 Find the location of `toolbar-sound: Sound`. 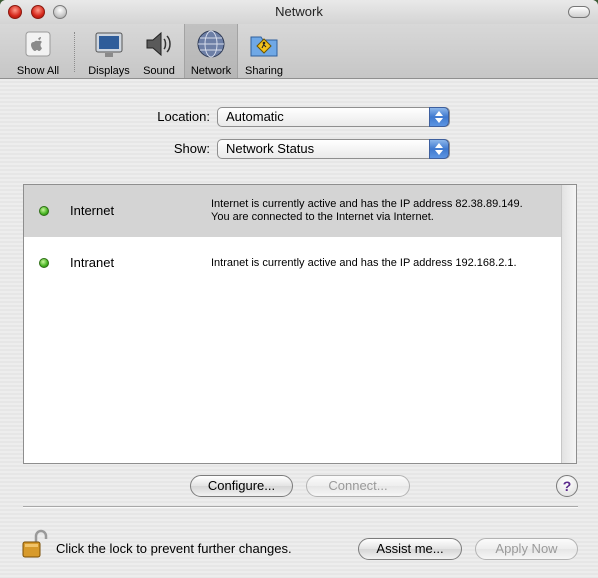

toolbar-sound: Sound is located at coordinates (159, 51).